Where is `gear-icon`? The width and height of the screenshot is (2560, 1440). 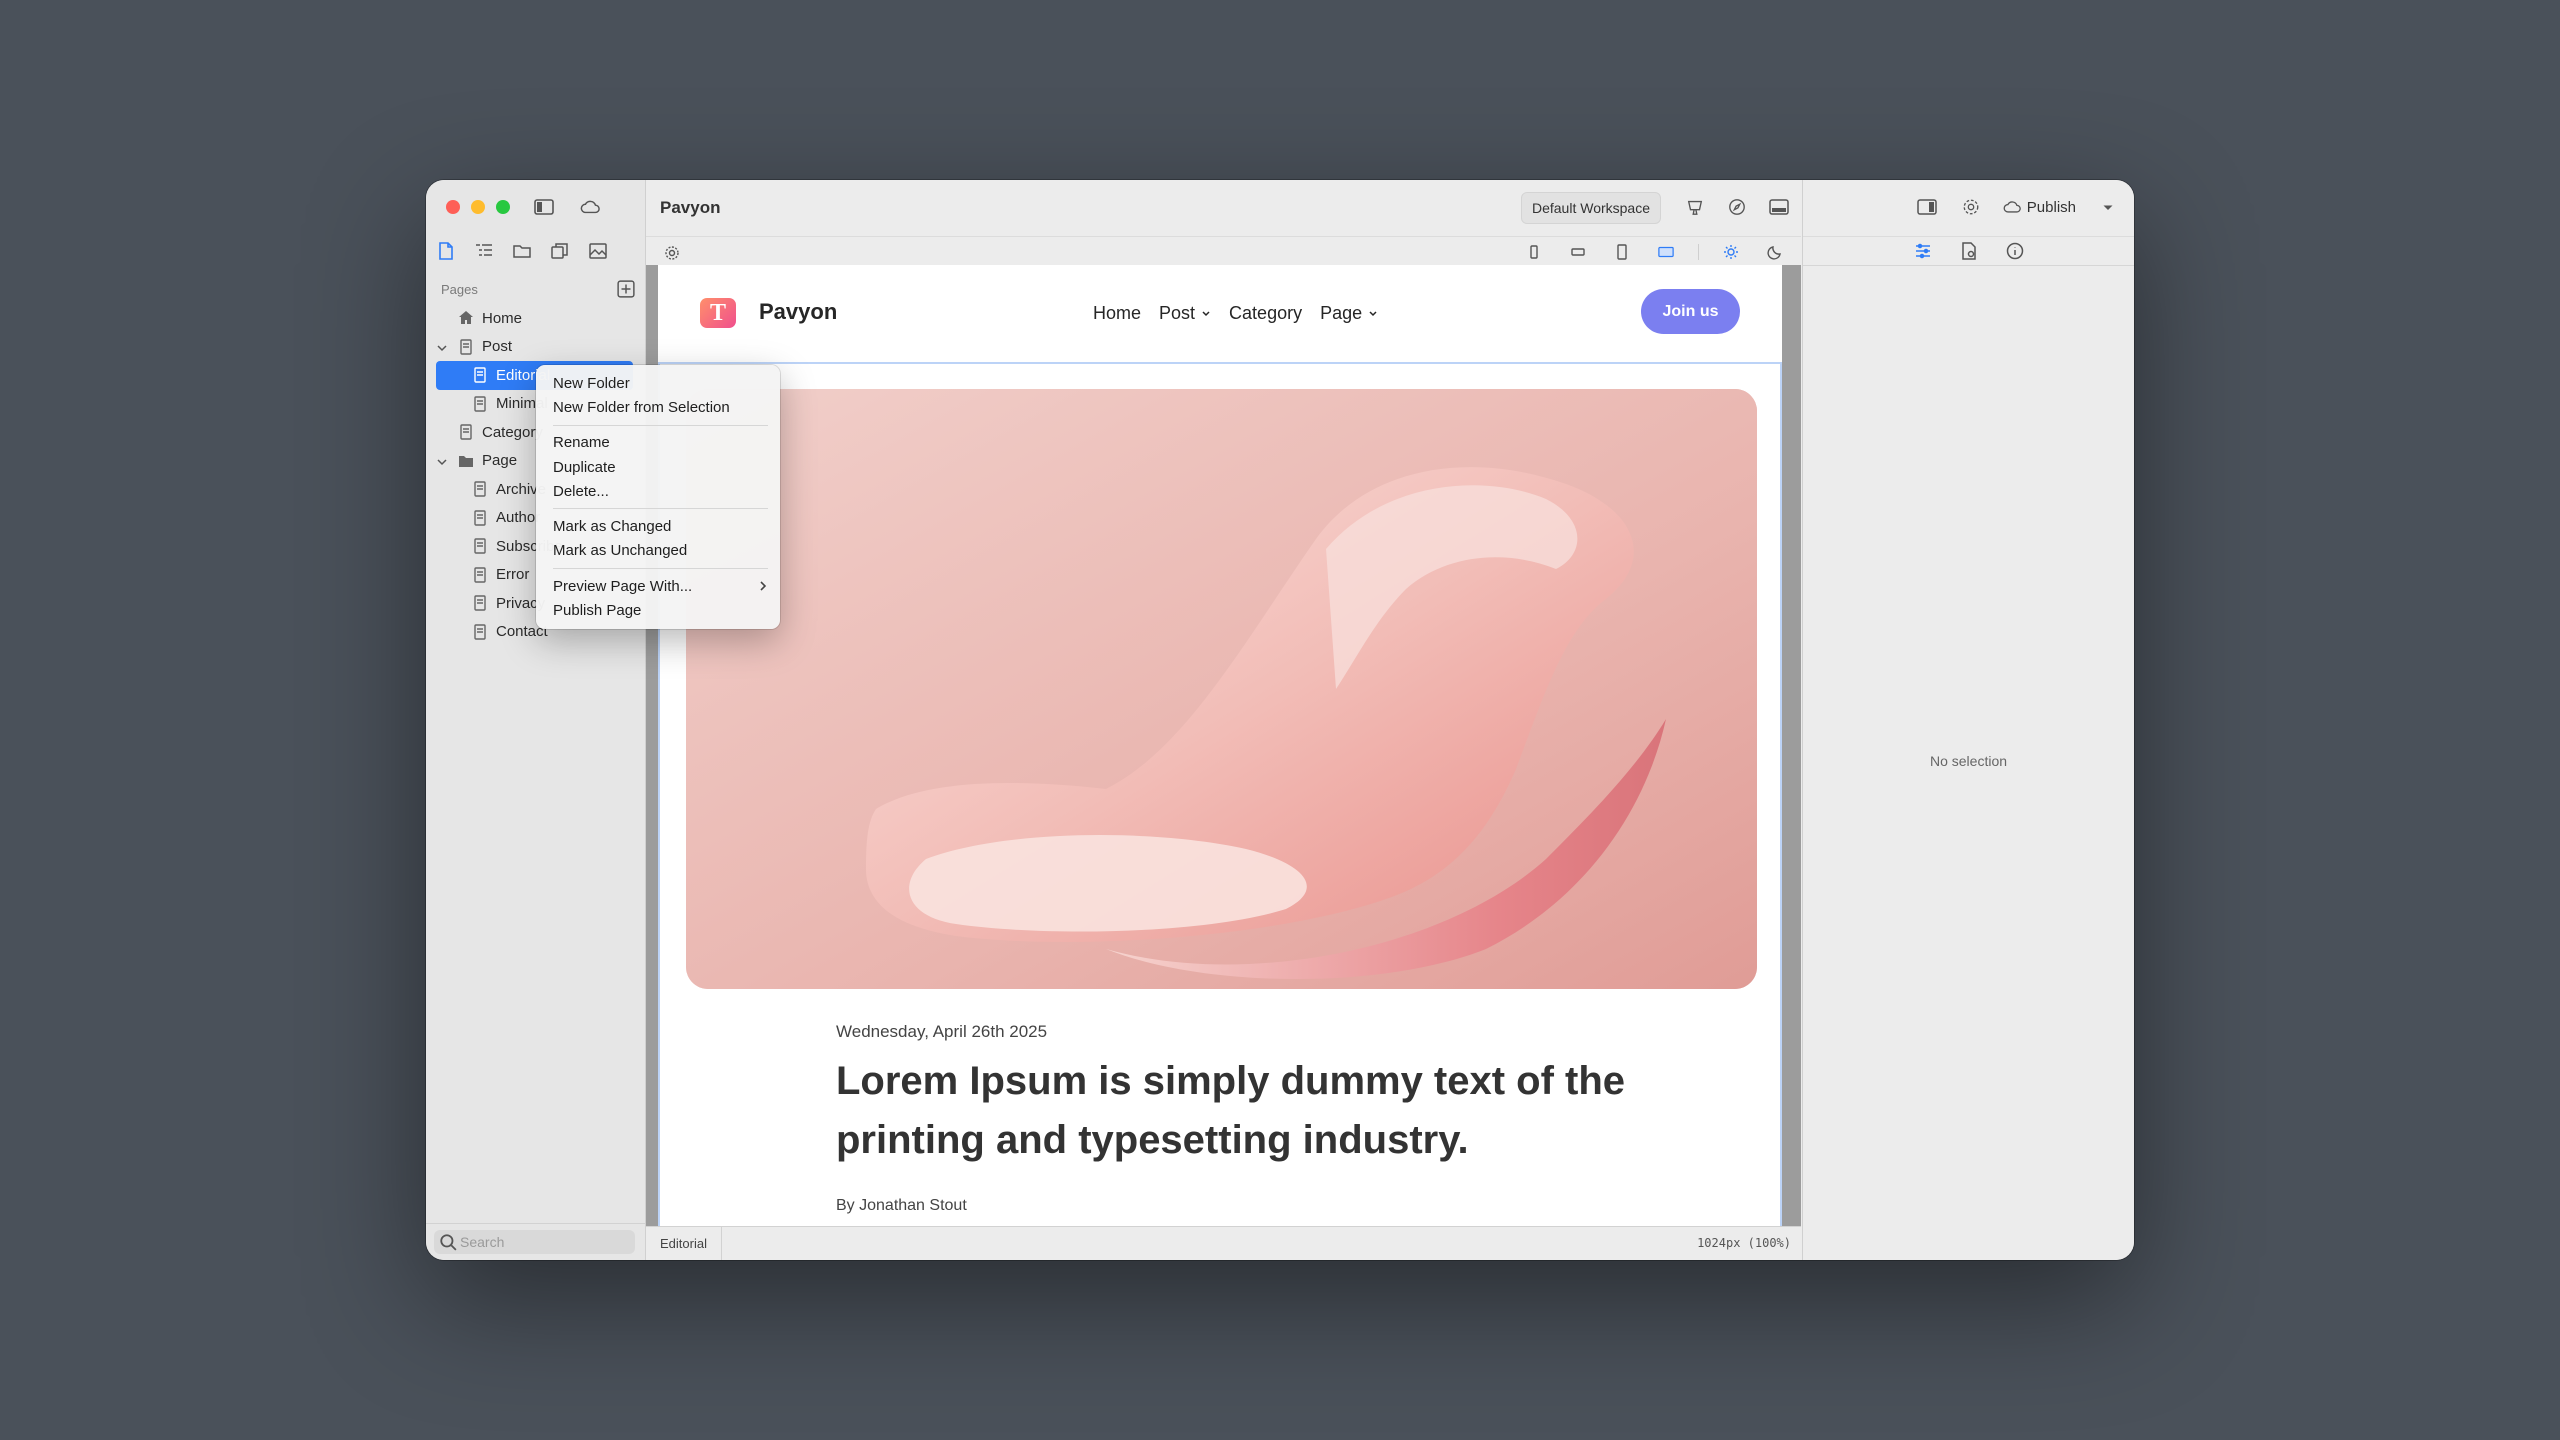 gear-icon is located at coordinates (672, 253).